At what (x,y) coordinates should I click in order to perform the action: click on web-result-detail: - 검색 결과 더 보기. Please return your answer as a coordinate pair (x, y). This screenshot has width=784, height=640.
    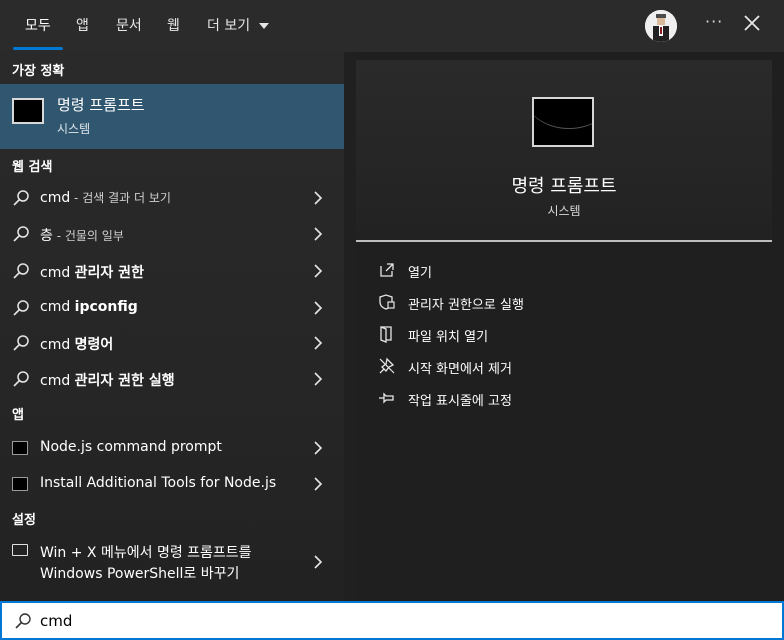
    Looking at the image, I should click on (120, 198).